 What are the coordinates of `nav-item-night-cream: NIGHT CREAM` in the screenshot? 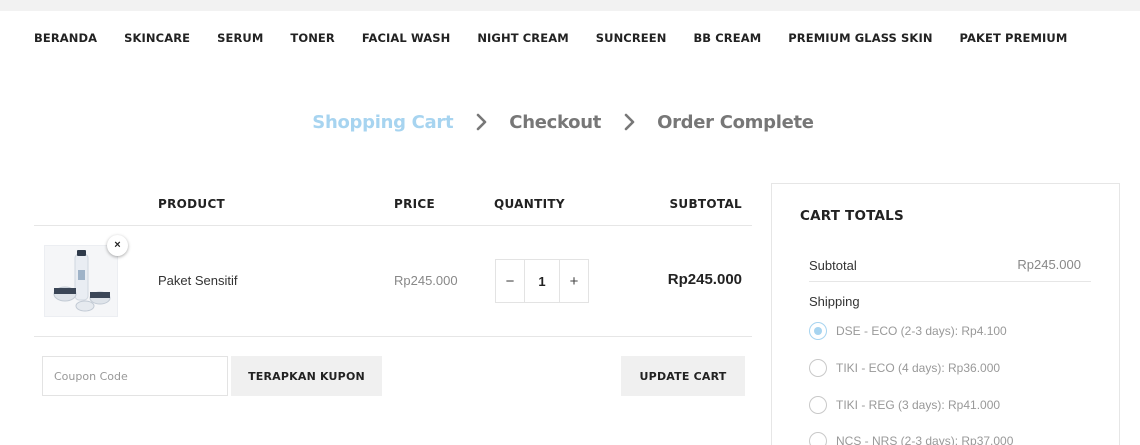 It's located at (522, 38).